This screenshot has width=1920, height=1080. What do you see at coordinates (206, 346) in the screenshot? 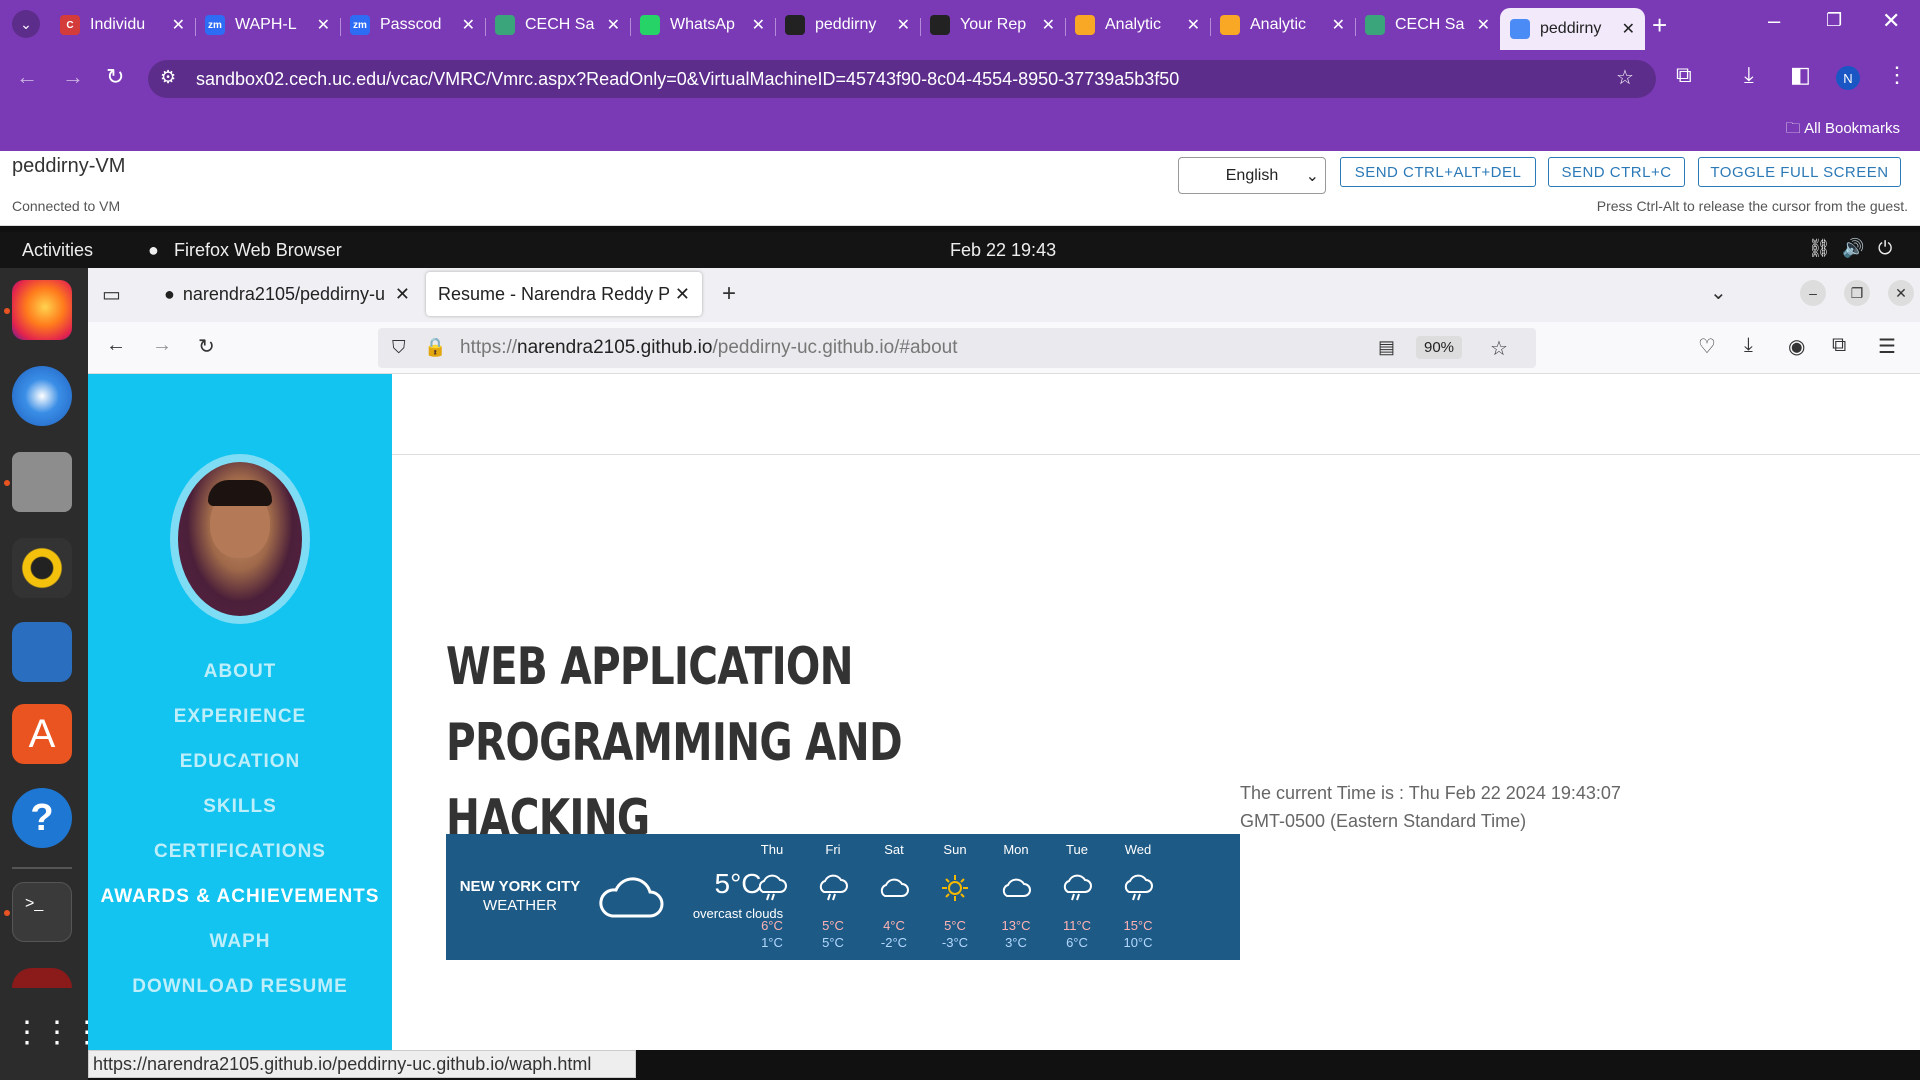
I see `ff-reload-icon: ↻` at bounding box center [206, 346].